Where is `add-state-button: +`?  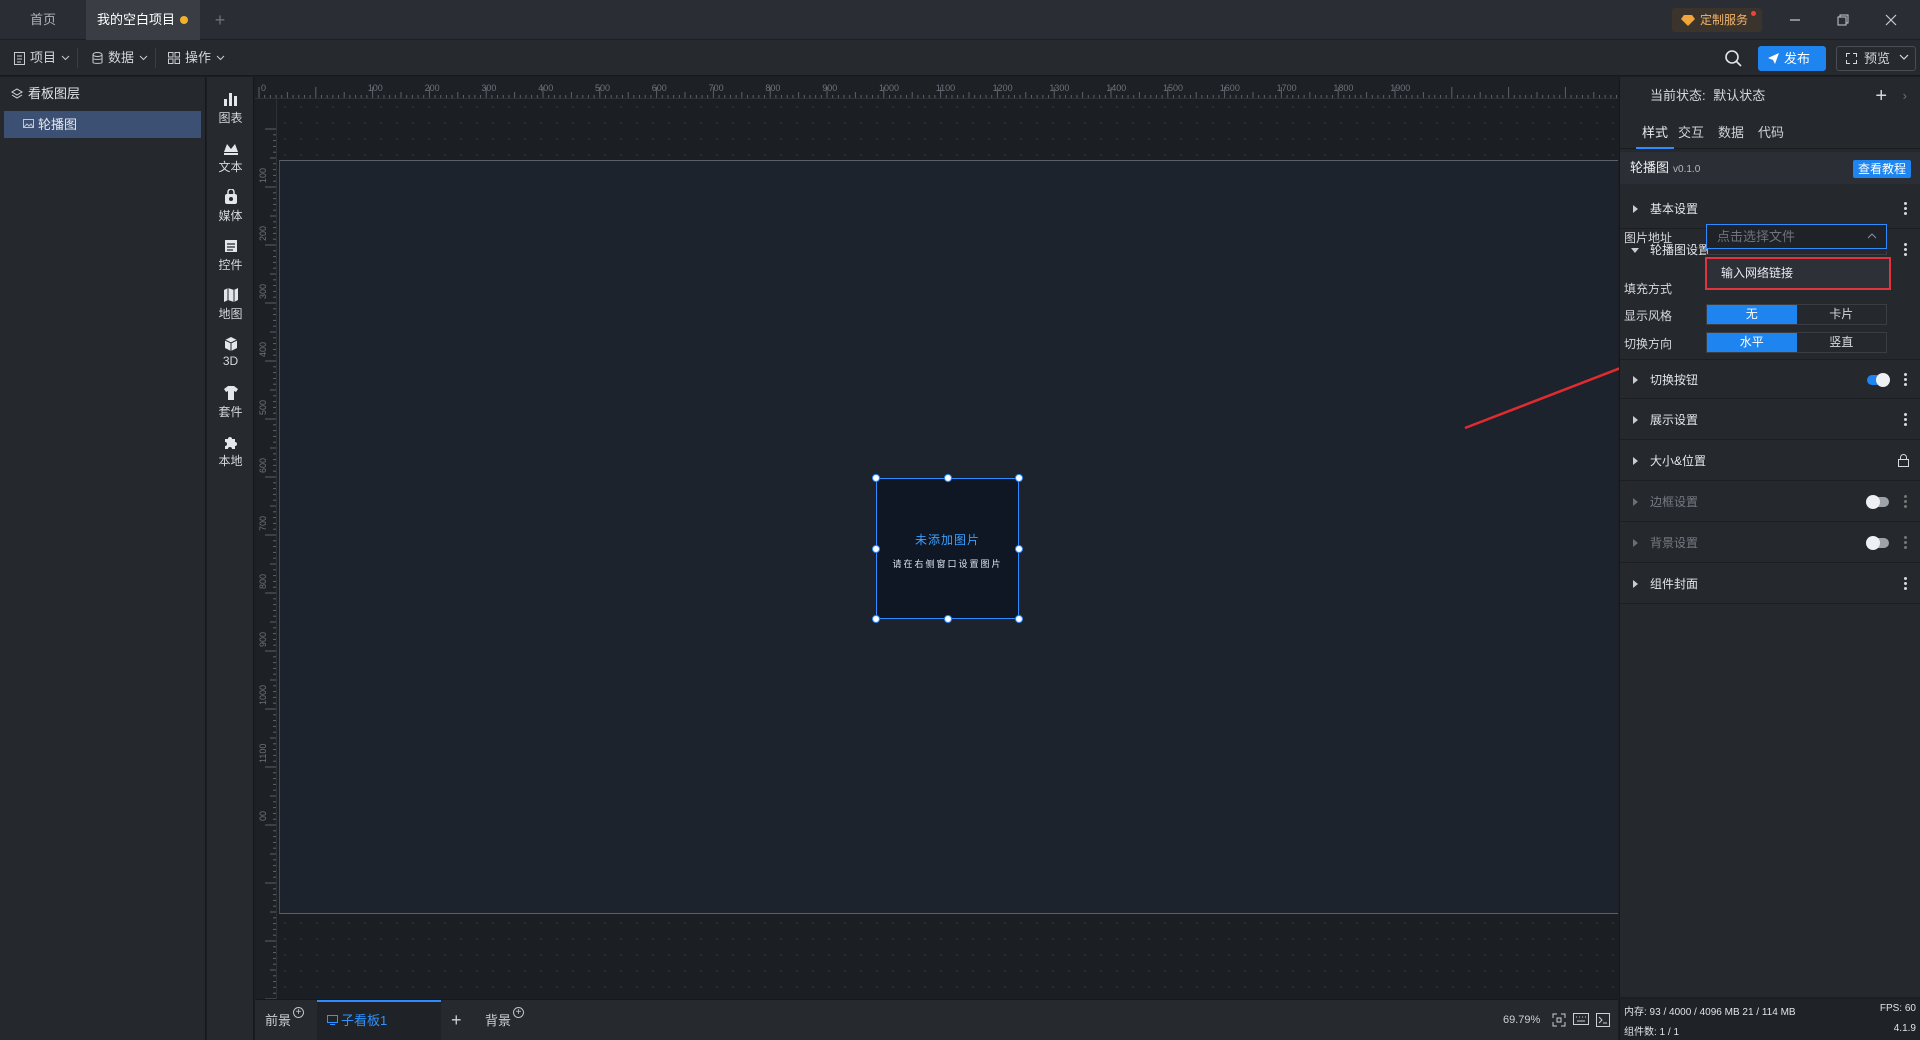 add-state-button: + is located at coordinates (1881, 96).